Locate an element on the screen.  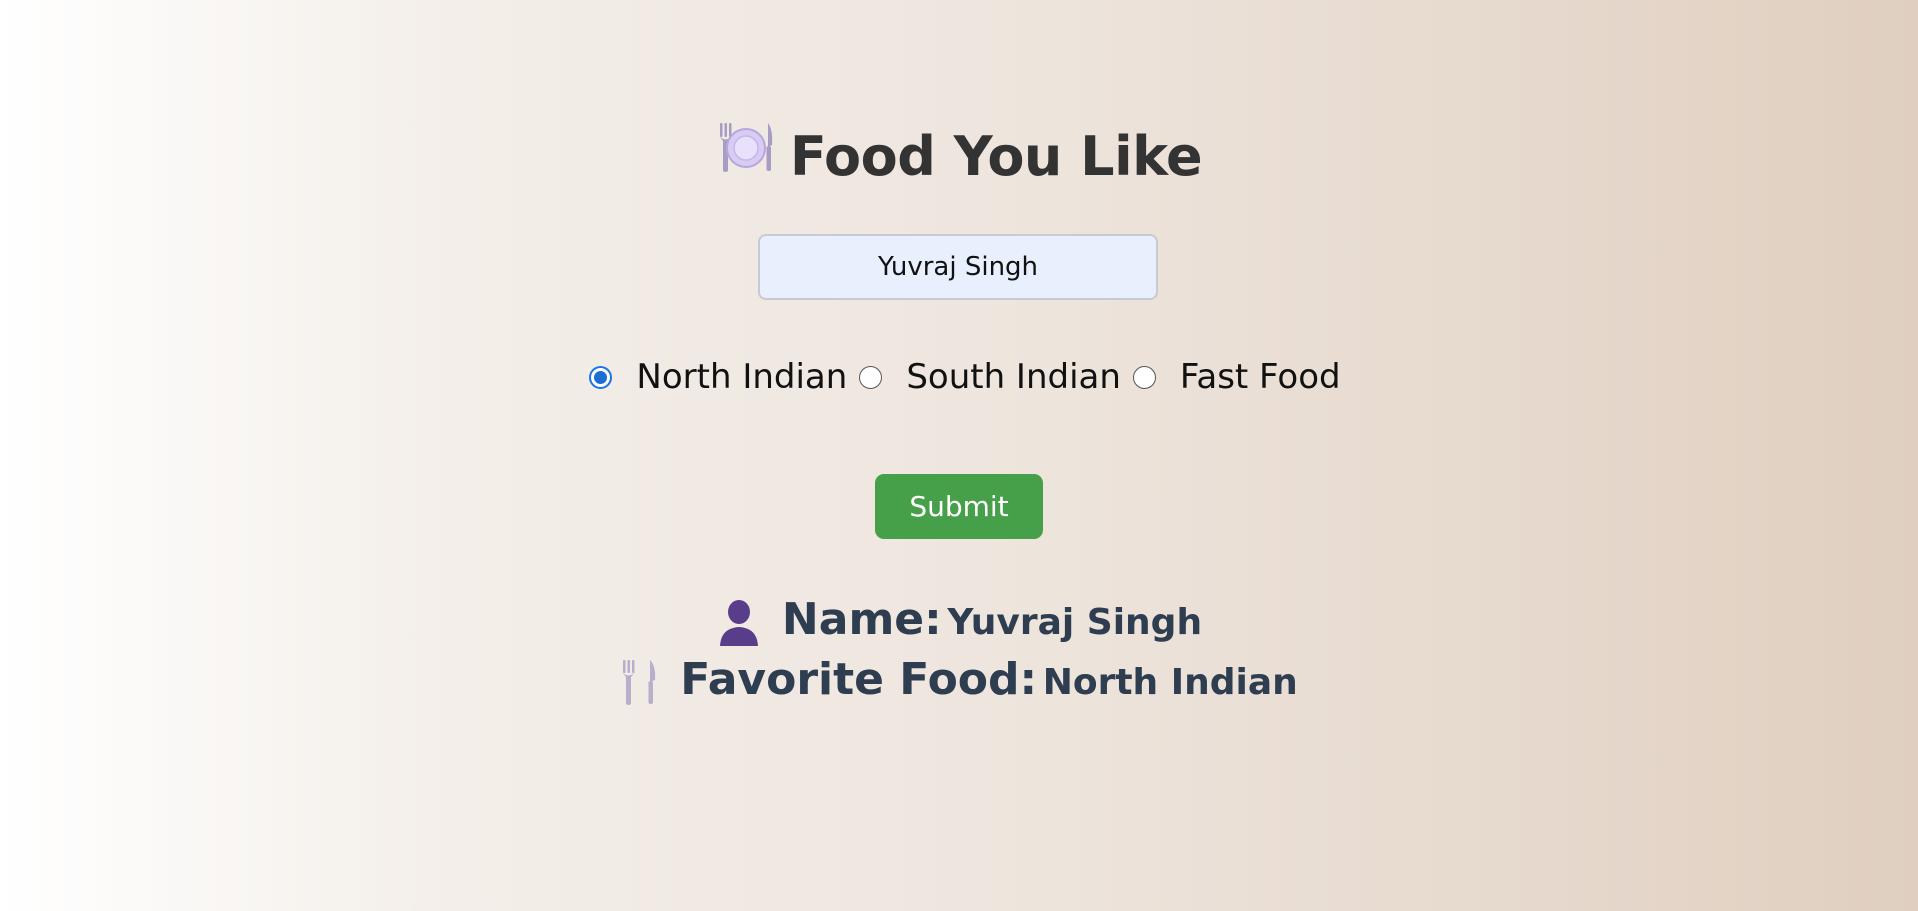
plate-fork-knife-icon is located at coordinates (746, 156).